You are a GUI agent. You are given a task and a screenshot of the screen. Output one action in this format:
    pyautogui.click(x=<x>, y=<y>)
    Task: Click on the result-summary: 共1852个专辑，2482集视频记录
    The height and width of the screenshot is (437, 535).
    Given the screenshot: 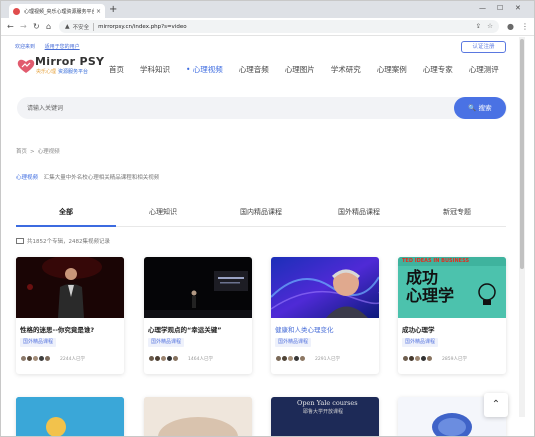 What is the action you would take?
    pyautogui.click(x=63, y=241)
    